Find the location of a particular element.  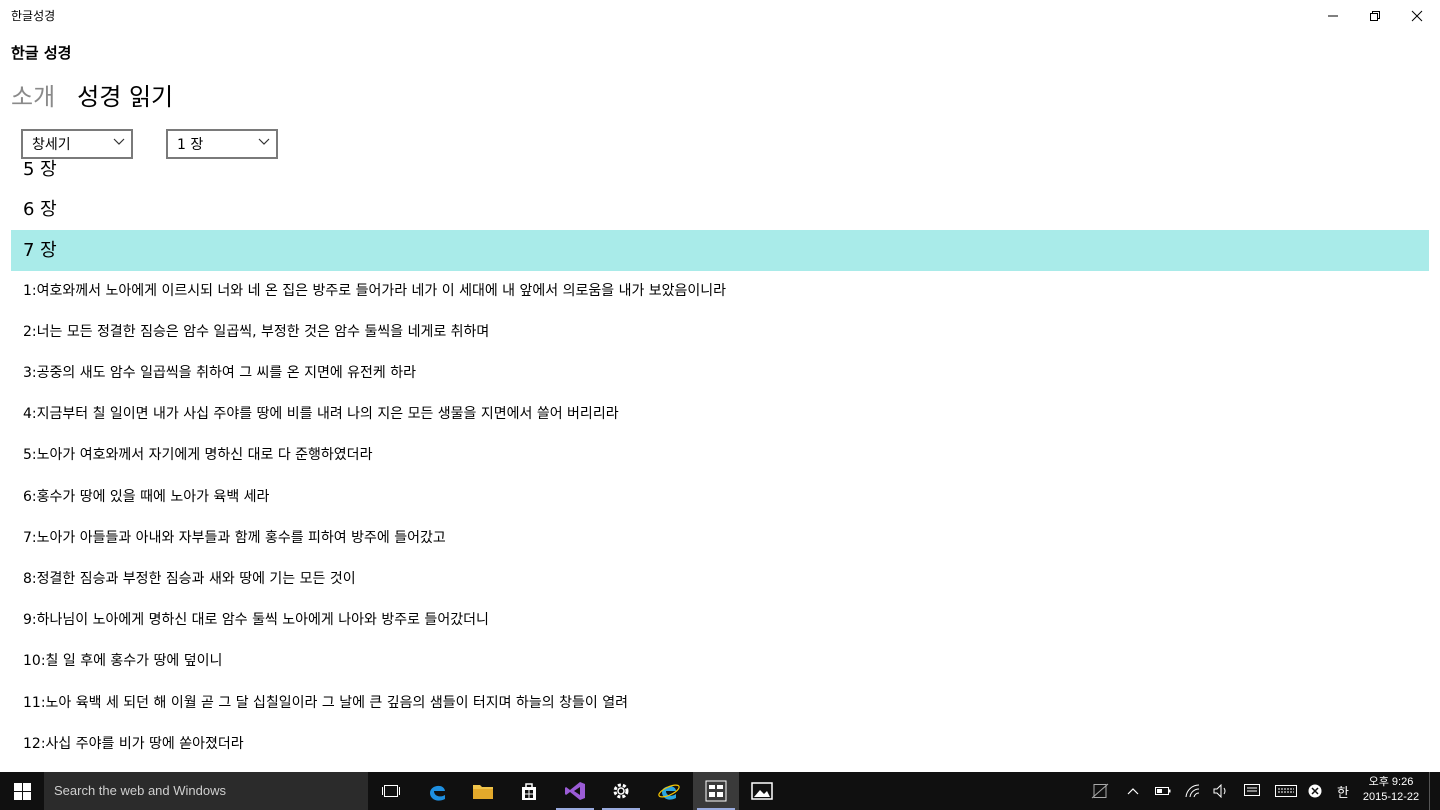

taskbar-search-box: Search the web and Windows is located at coordinates (206, 791).